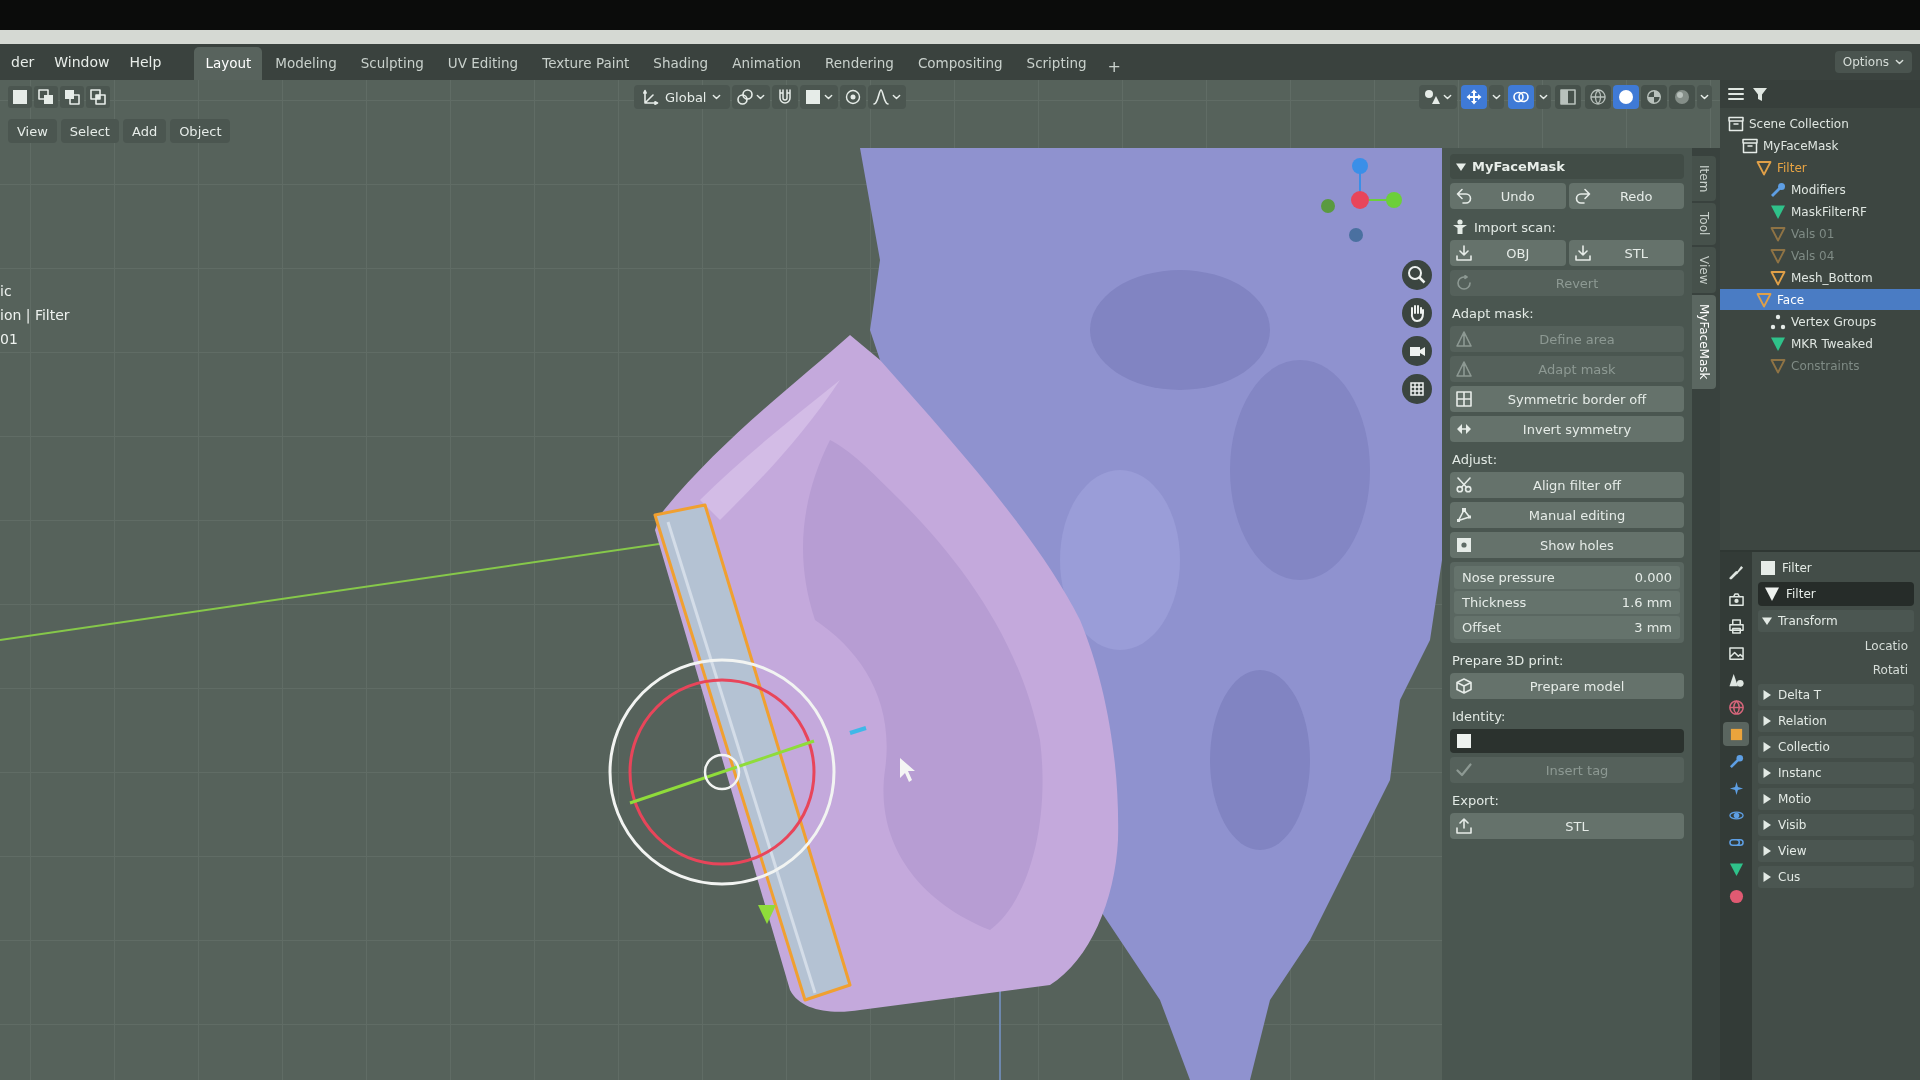 This screenshot has width=1920, height=1080. What do you see at coordinates (1567, 399) in the screenshot?
I see `panel-button: Symmetric border off` at bounding box center [1567, 399].